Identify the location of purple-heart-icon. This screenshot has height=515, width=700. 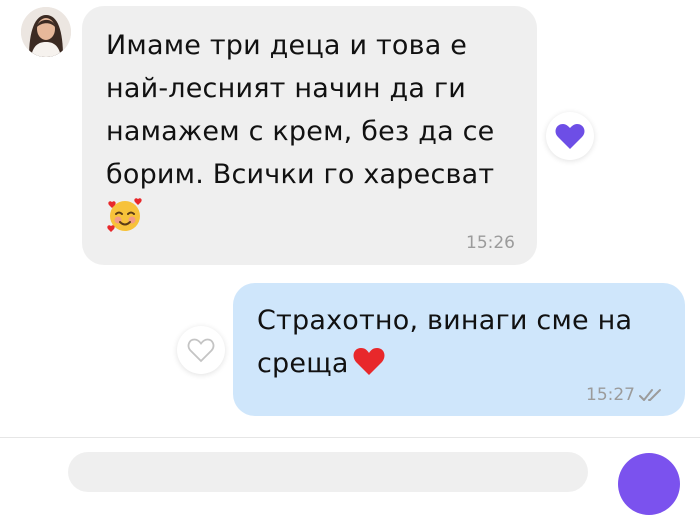
(570, 136).